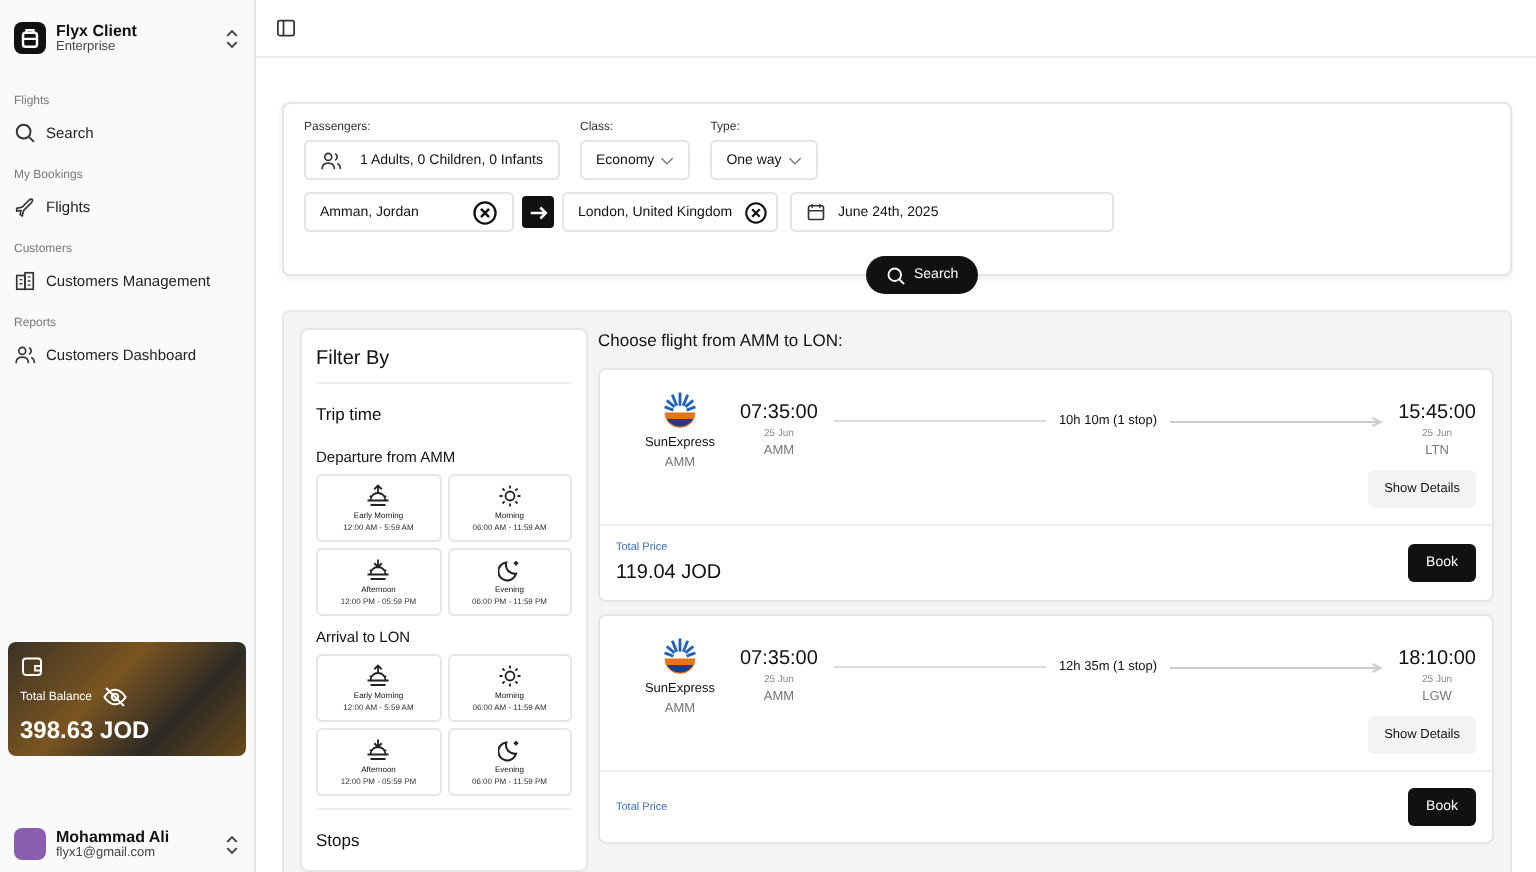 The height and width of the screenshot is (872, 1536). I want to click on total-price: 119.04 JOD, so click(669, 573).